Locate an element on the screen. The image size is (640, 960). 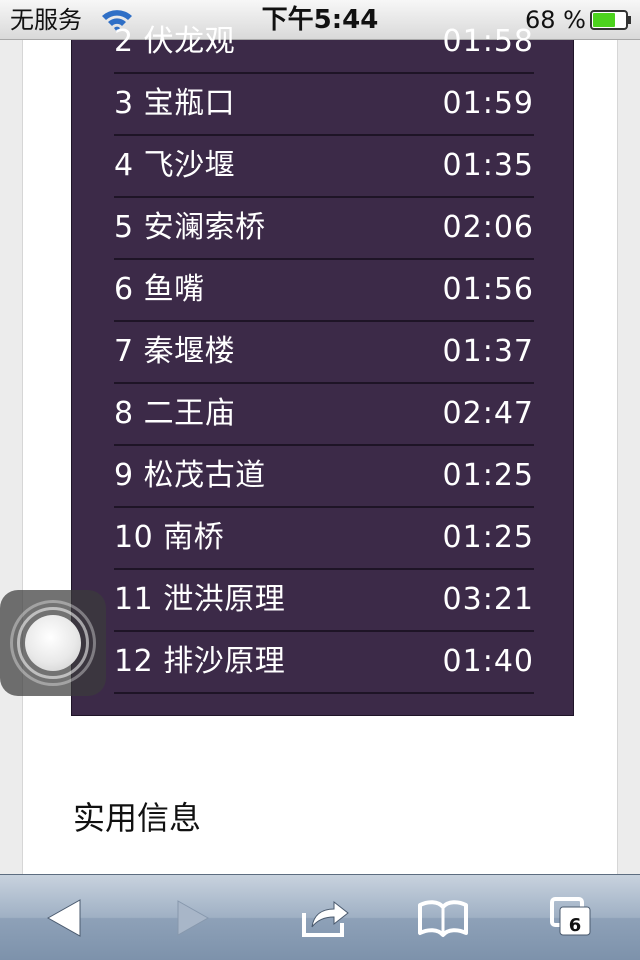
share-icon is located at coordinates (325, 918).